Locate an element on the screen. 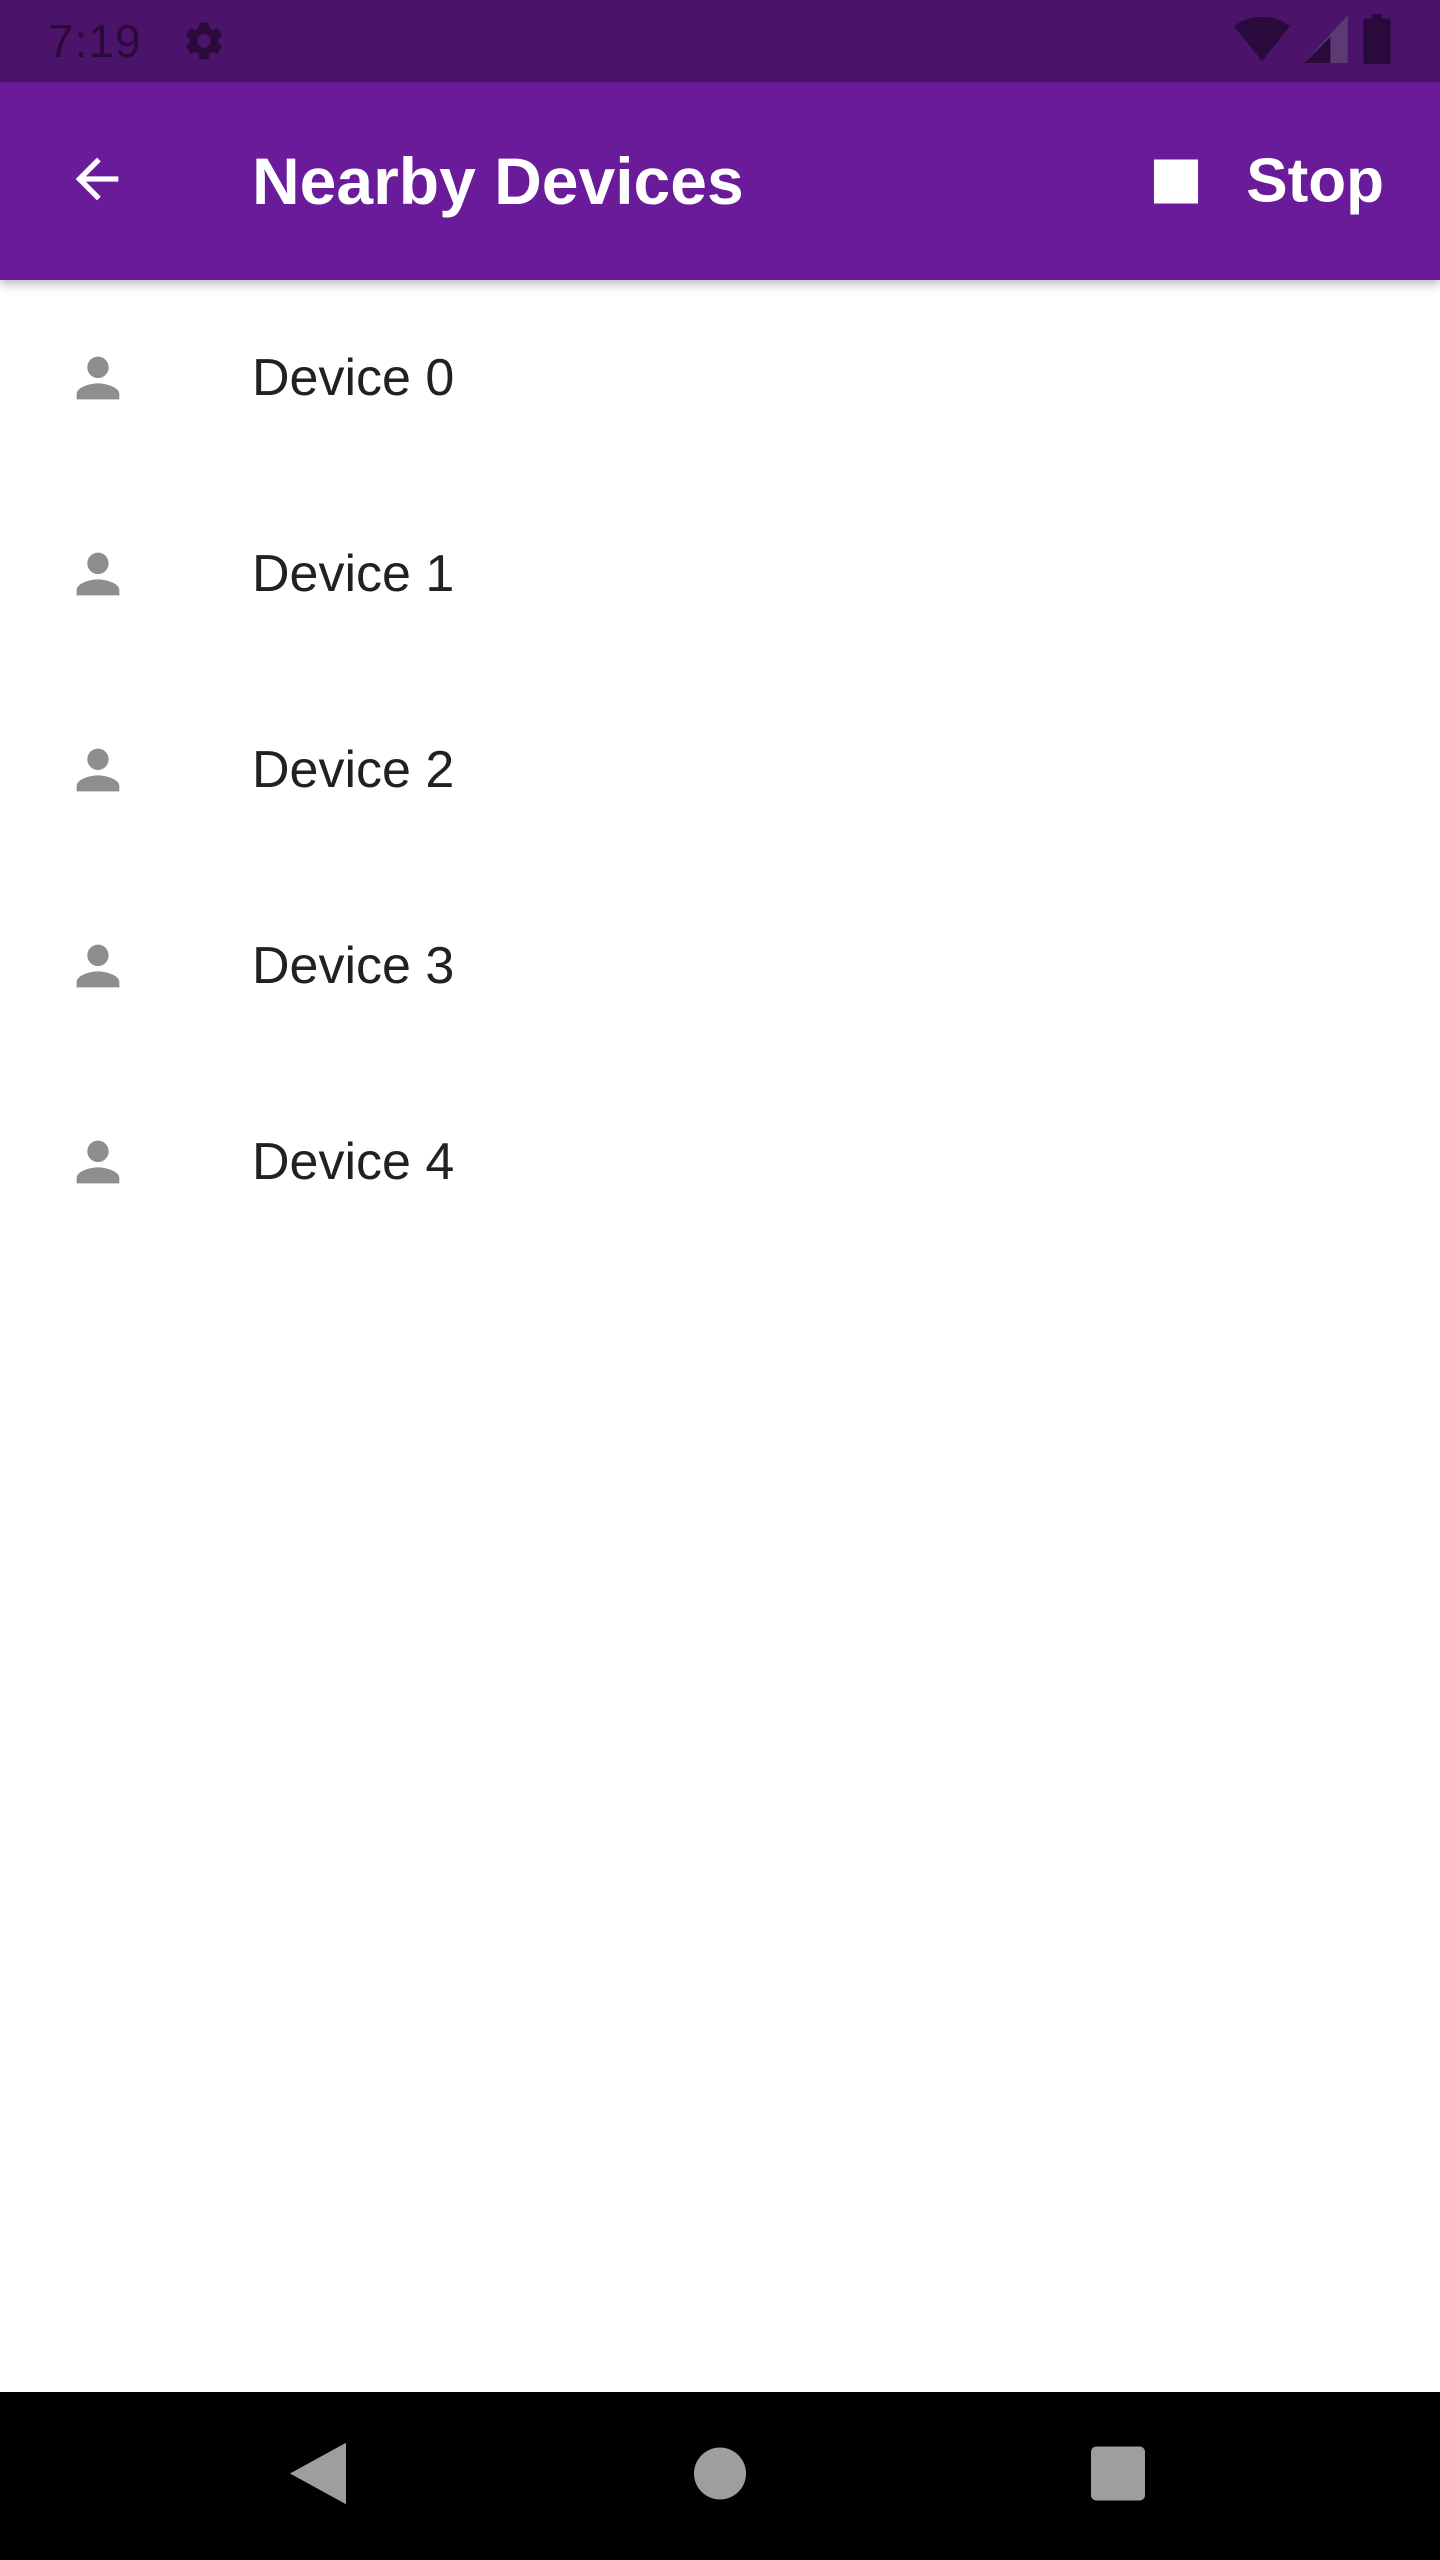 Image resolution: width=1440 pixels, height=2560 pixels. stop-button: Stop is located at coordinates (1269, 181).